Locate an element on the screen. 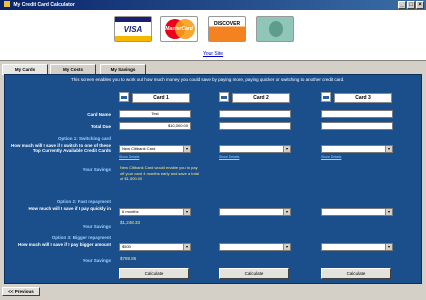 The height and width of the screenshot is (300, 426). card-2-bigger-repayment-select: ▾ is located at coordinates (255, 247).